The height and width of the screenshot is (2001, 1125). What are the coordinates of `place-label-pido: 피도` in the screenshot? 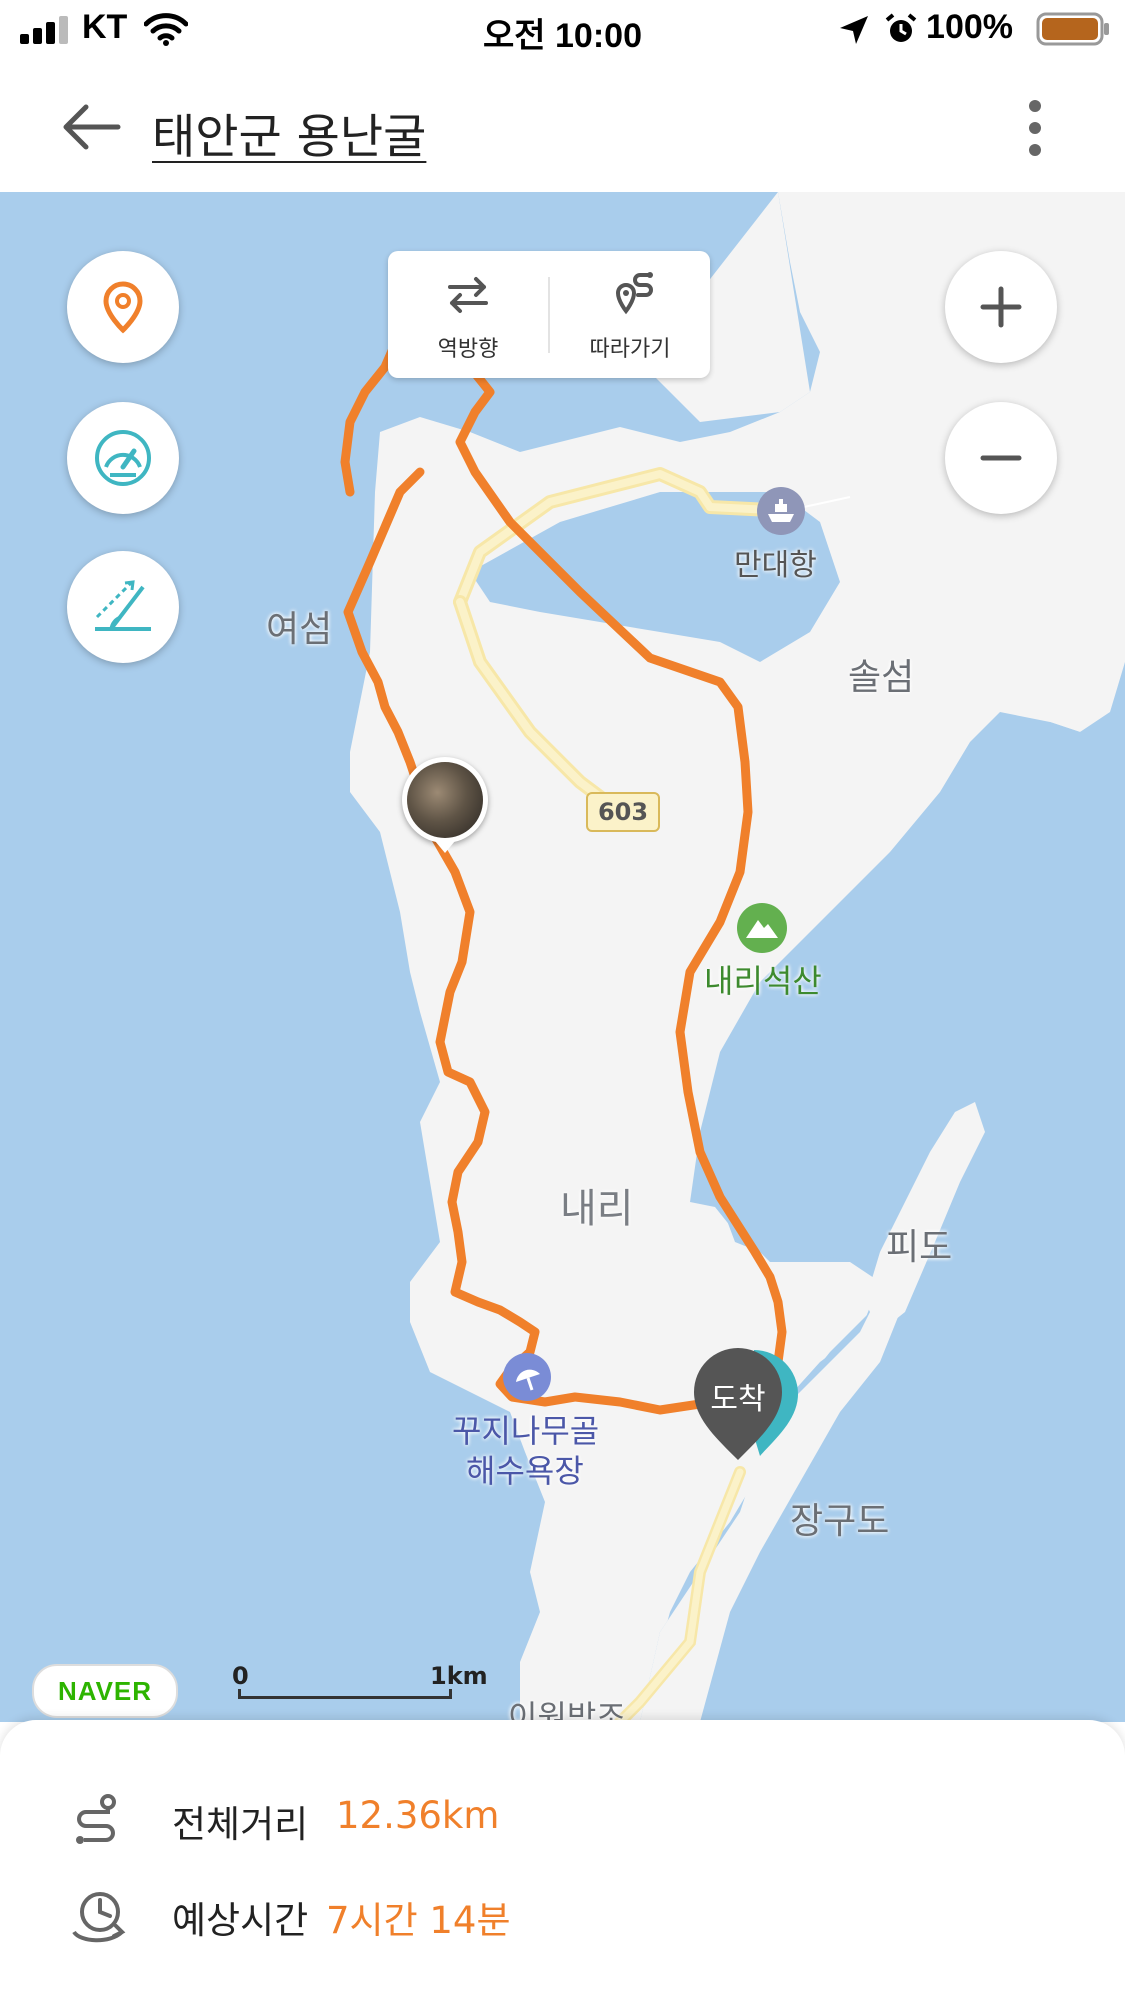 It's located at (919, 1247).